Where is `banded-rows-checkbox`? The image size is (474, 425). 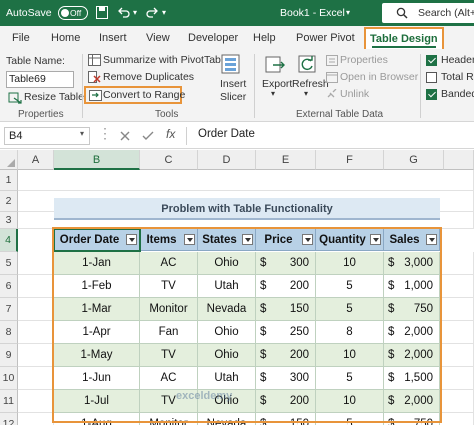
banded-rows-checkbox is located at coordinates (431, 94).